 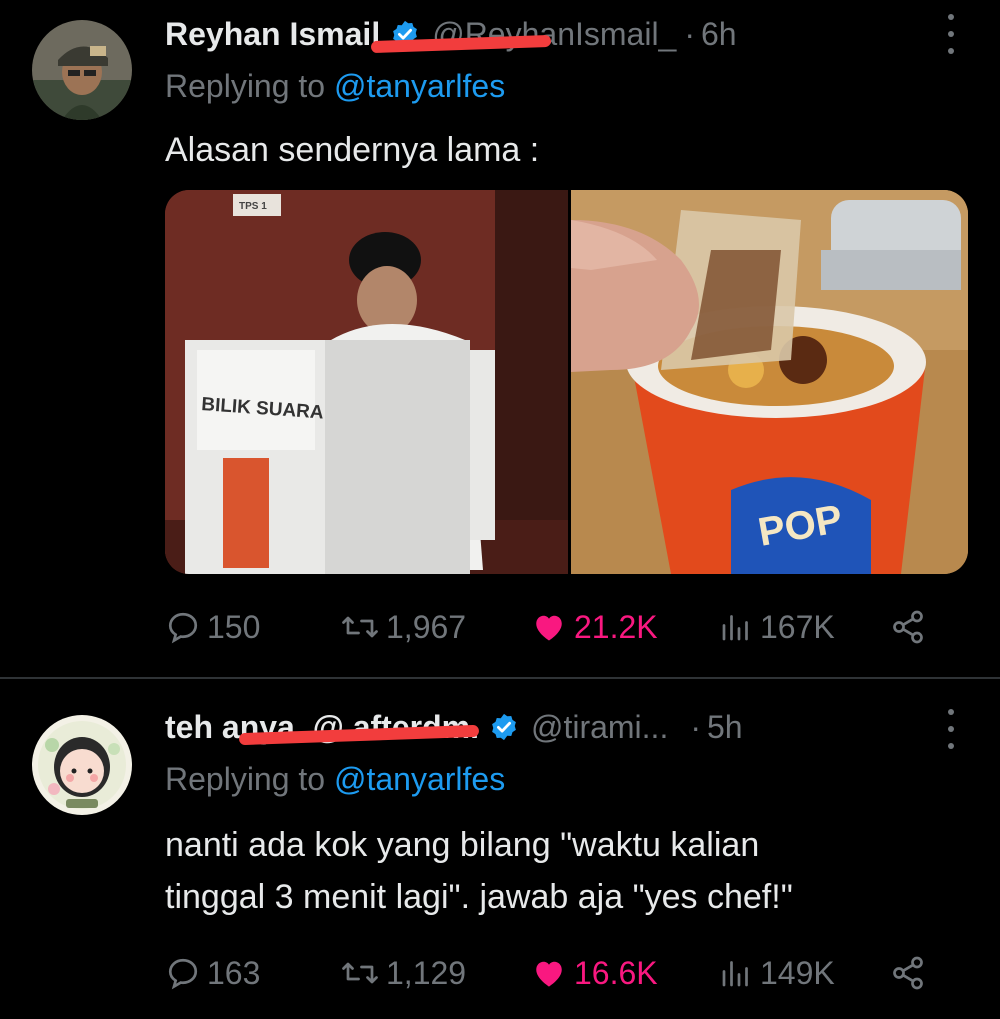 What do you see at coordinates (725, 727) in the screenshot?
I see `timestamp: 5h` at bounding box center [725, 727].